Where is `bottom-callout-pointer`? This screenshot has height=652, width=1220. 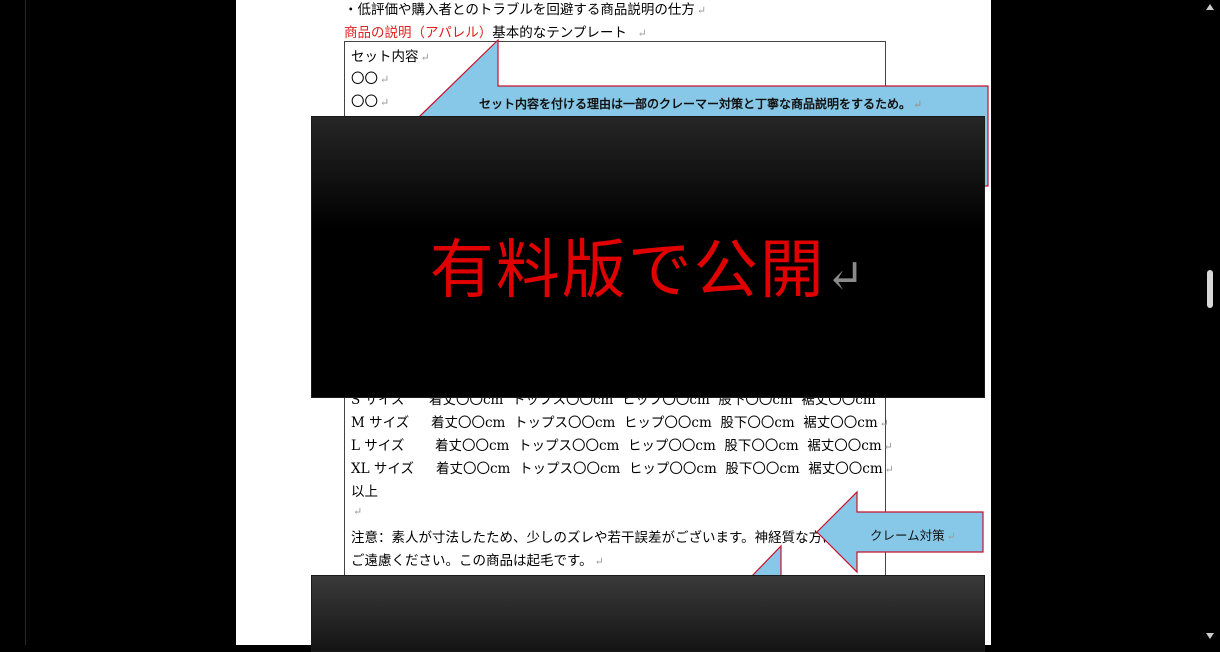
bottom-callout-pointer is located at coordinates (765, 561).